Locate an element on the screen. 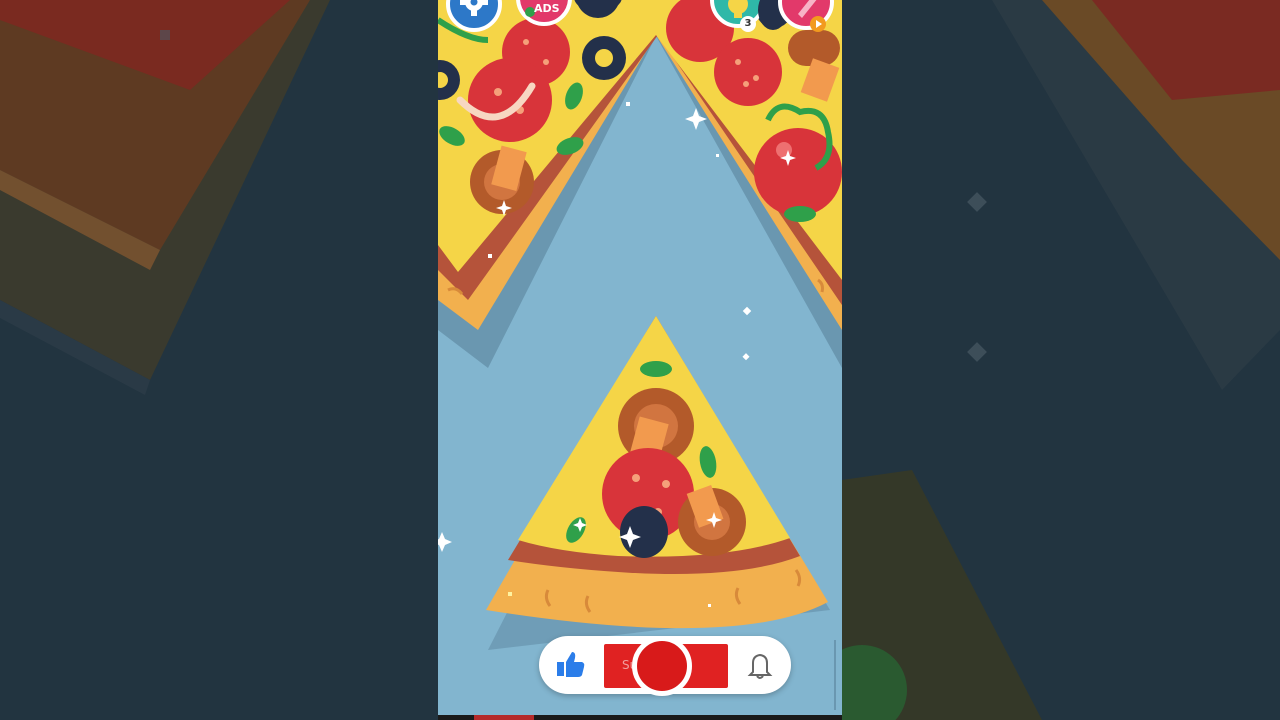 The height and width of the screenshot is (720, 1280). subscribe-bar: Subscribe is located at coordinates (665, 666).